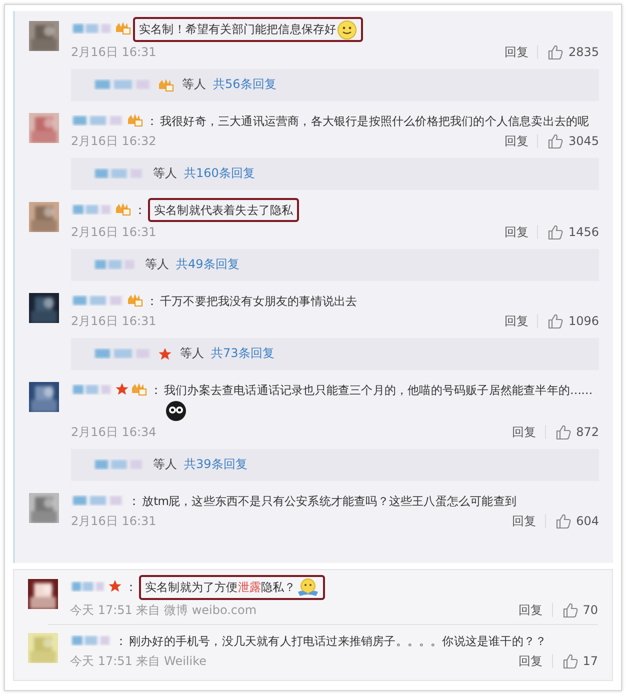 The height and width of the screenshot is (697, 626). Describe the element at coordinates (583, 232) in the screenshot. I see `like-count: 1456` at that location.